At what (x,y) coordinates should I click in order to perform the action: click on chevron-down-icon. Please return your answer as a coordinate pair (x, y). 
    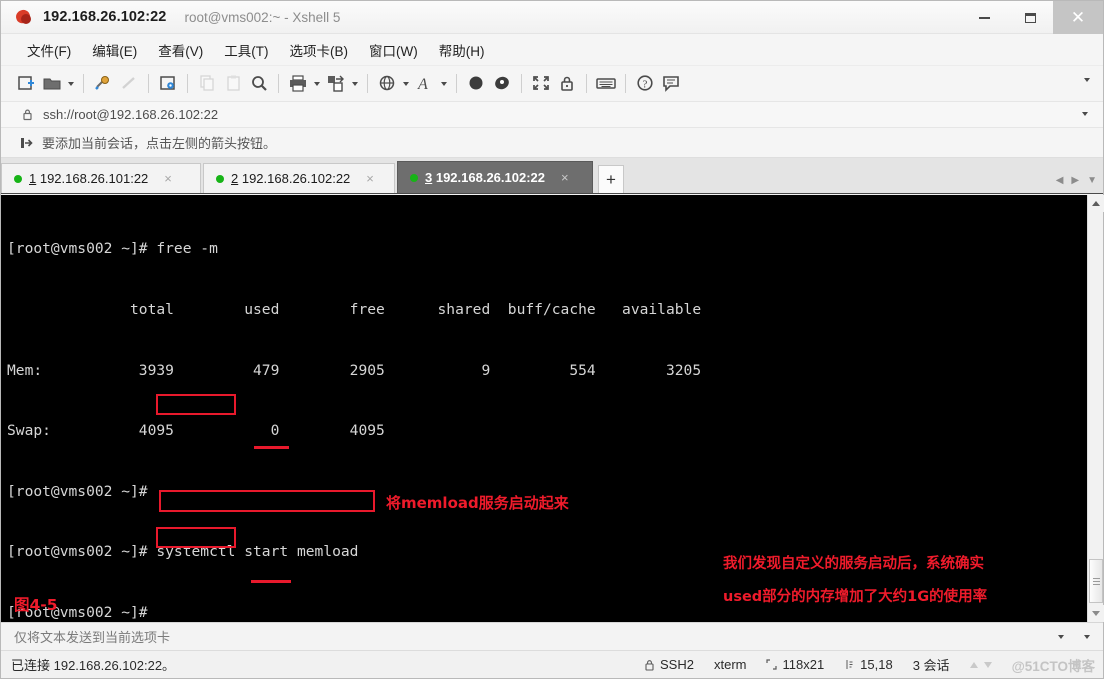
    Looking at the image, I should click on (1096, 613).